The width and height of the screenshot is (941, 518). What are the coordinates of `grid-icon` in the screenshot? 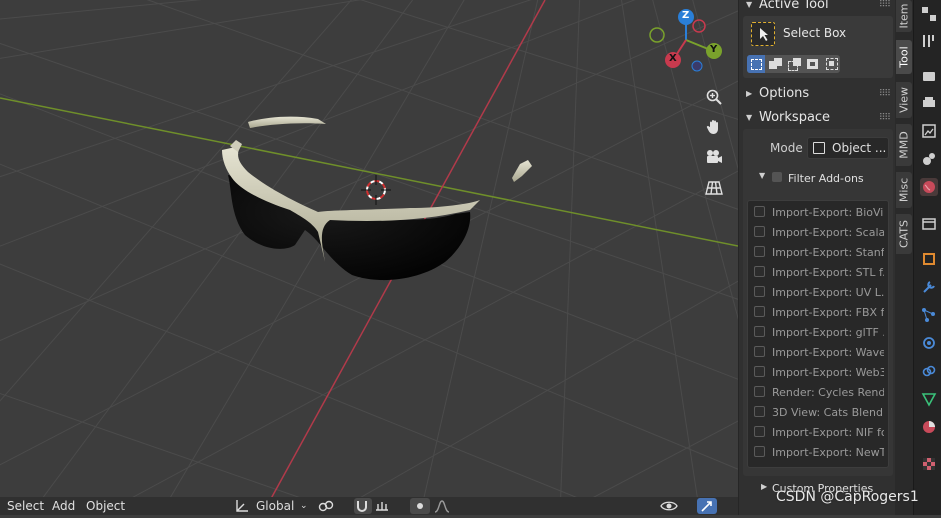 It's located at (714, 188).